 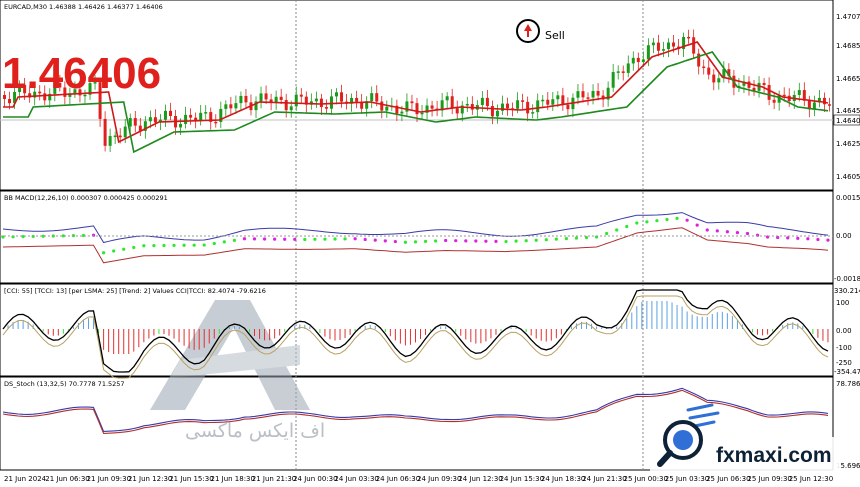 What do you see at coordinates (848, 111) in the screenshot?
I see `price-tick: 1.46455` at bounding box center [848, 111].